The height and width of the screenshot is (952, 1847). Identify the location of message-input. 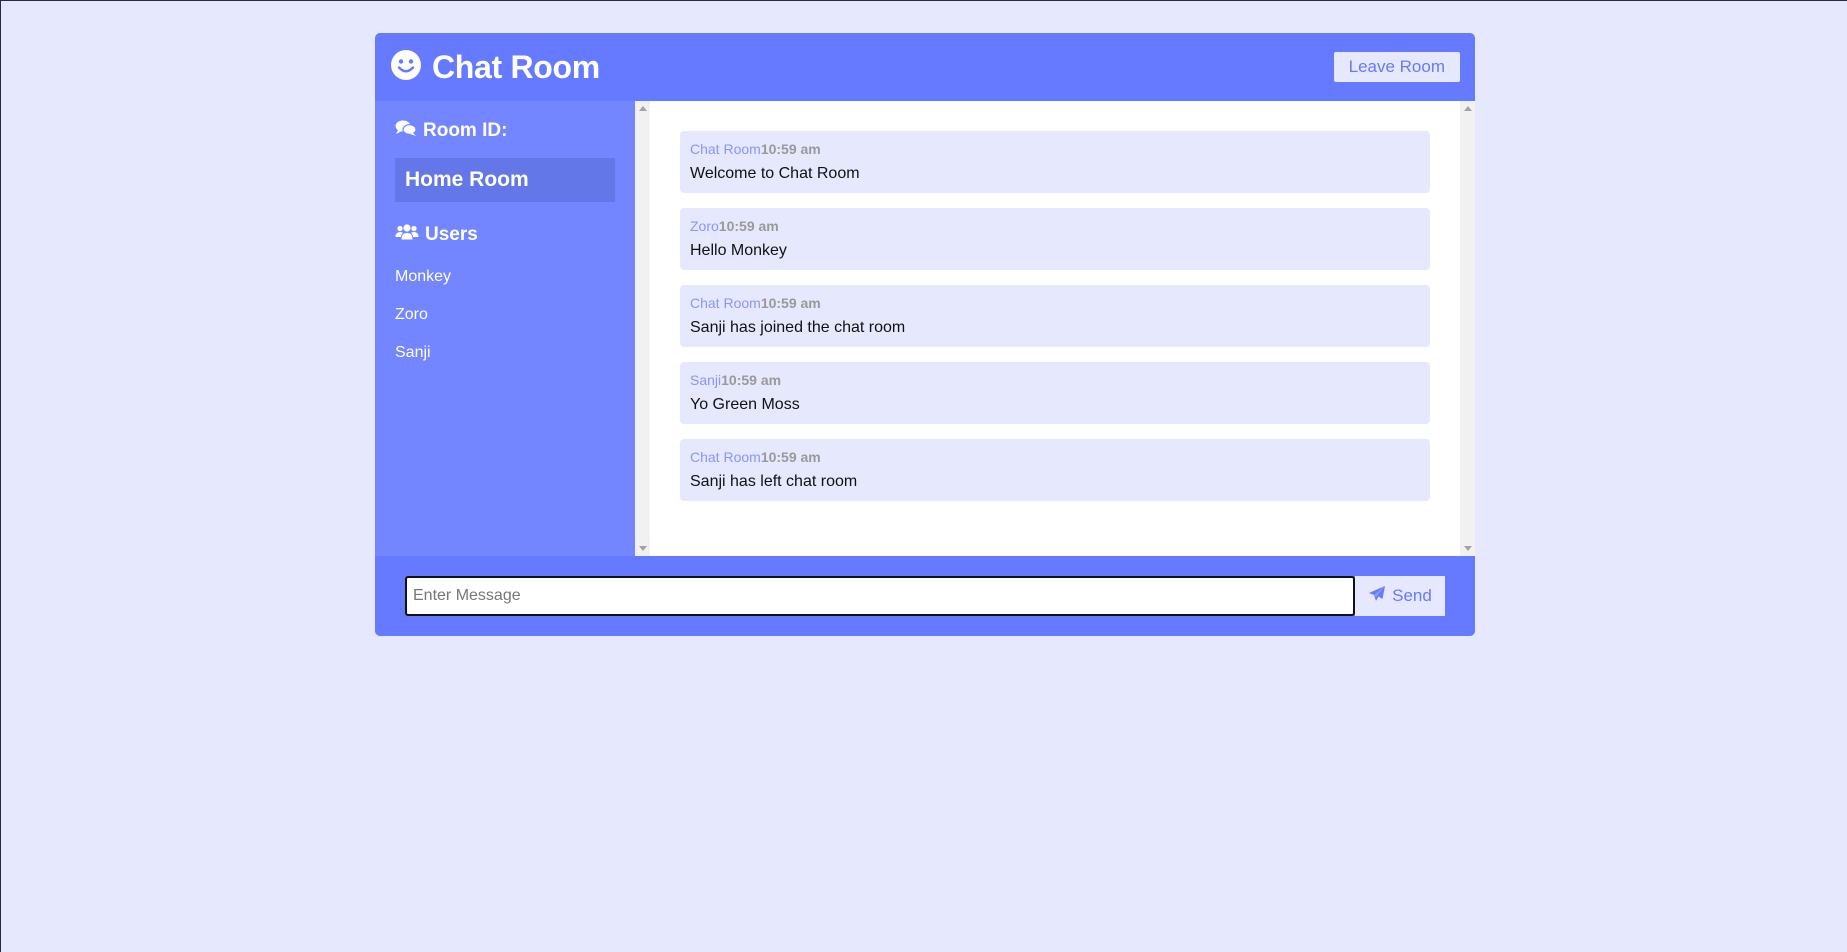
(880, 596).